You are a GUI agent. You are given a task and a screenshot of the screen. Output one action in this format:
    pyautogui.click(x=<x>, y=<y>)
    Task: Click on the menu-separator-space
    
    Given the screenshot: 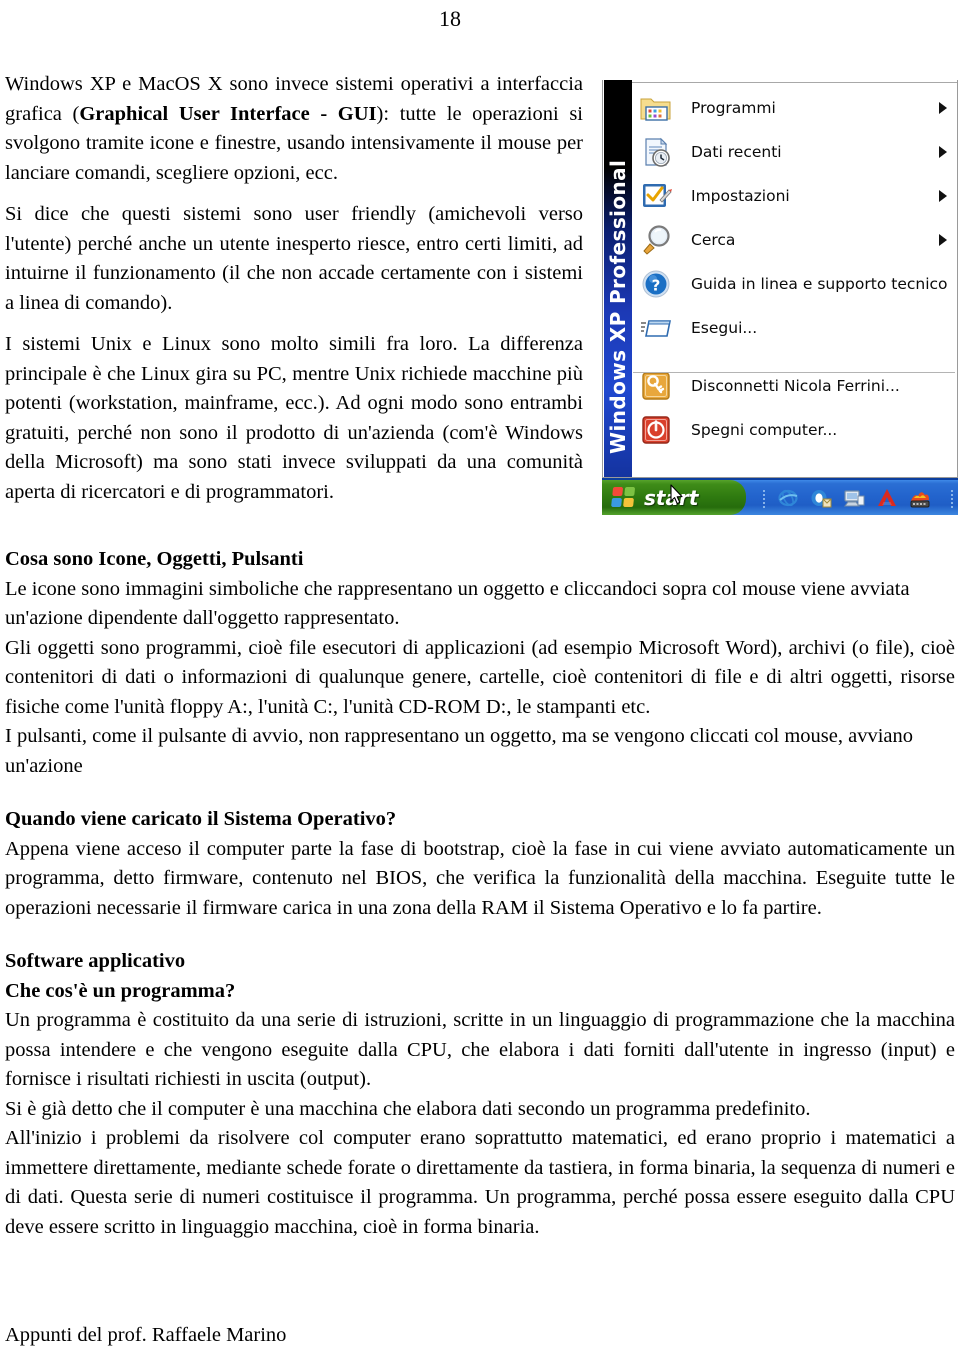 What is the action you would take?
    pyautogui.click(x=795, y=357)
    